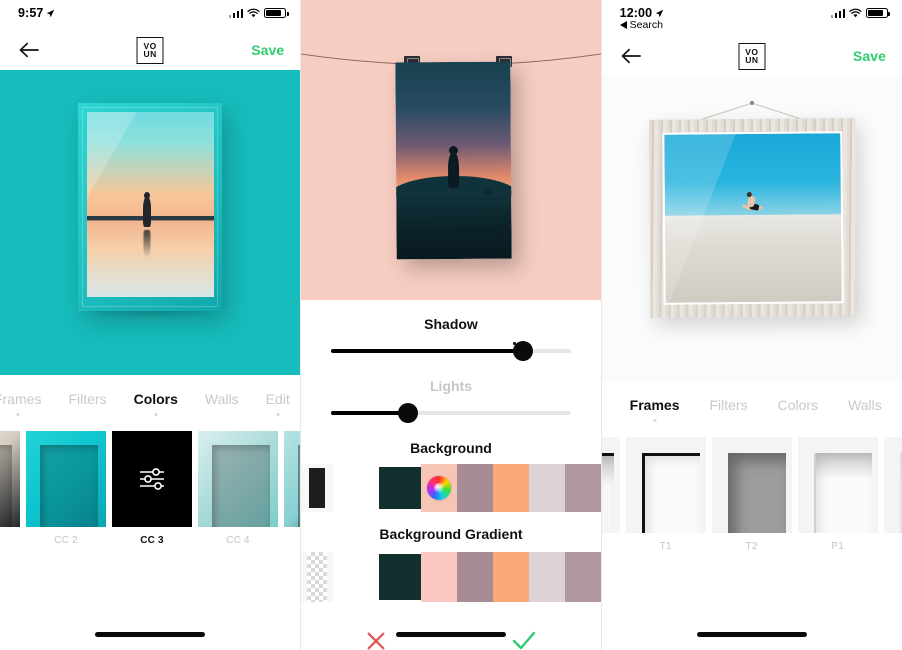  Describe the element at coordinates (454, 160) in the screenshot. I see `poster-artwork` at that location.